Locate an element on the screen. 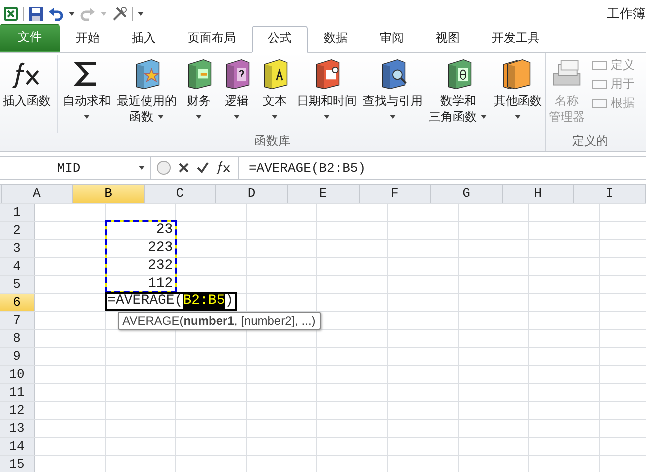 This screenshot has height=472, width=646. ribbon-tab: 开始 is located at coordinates (88, 39).